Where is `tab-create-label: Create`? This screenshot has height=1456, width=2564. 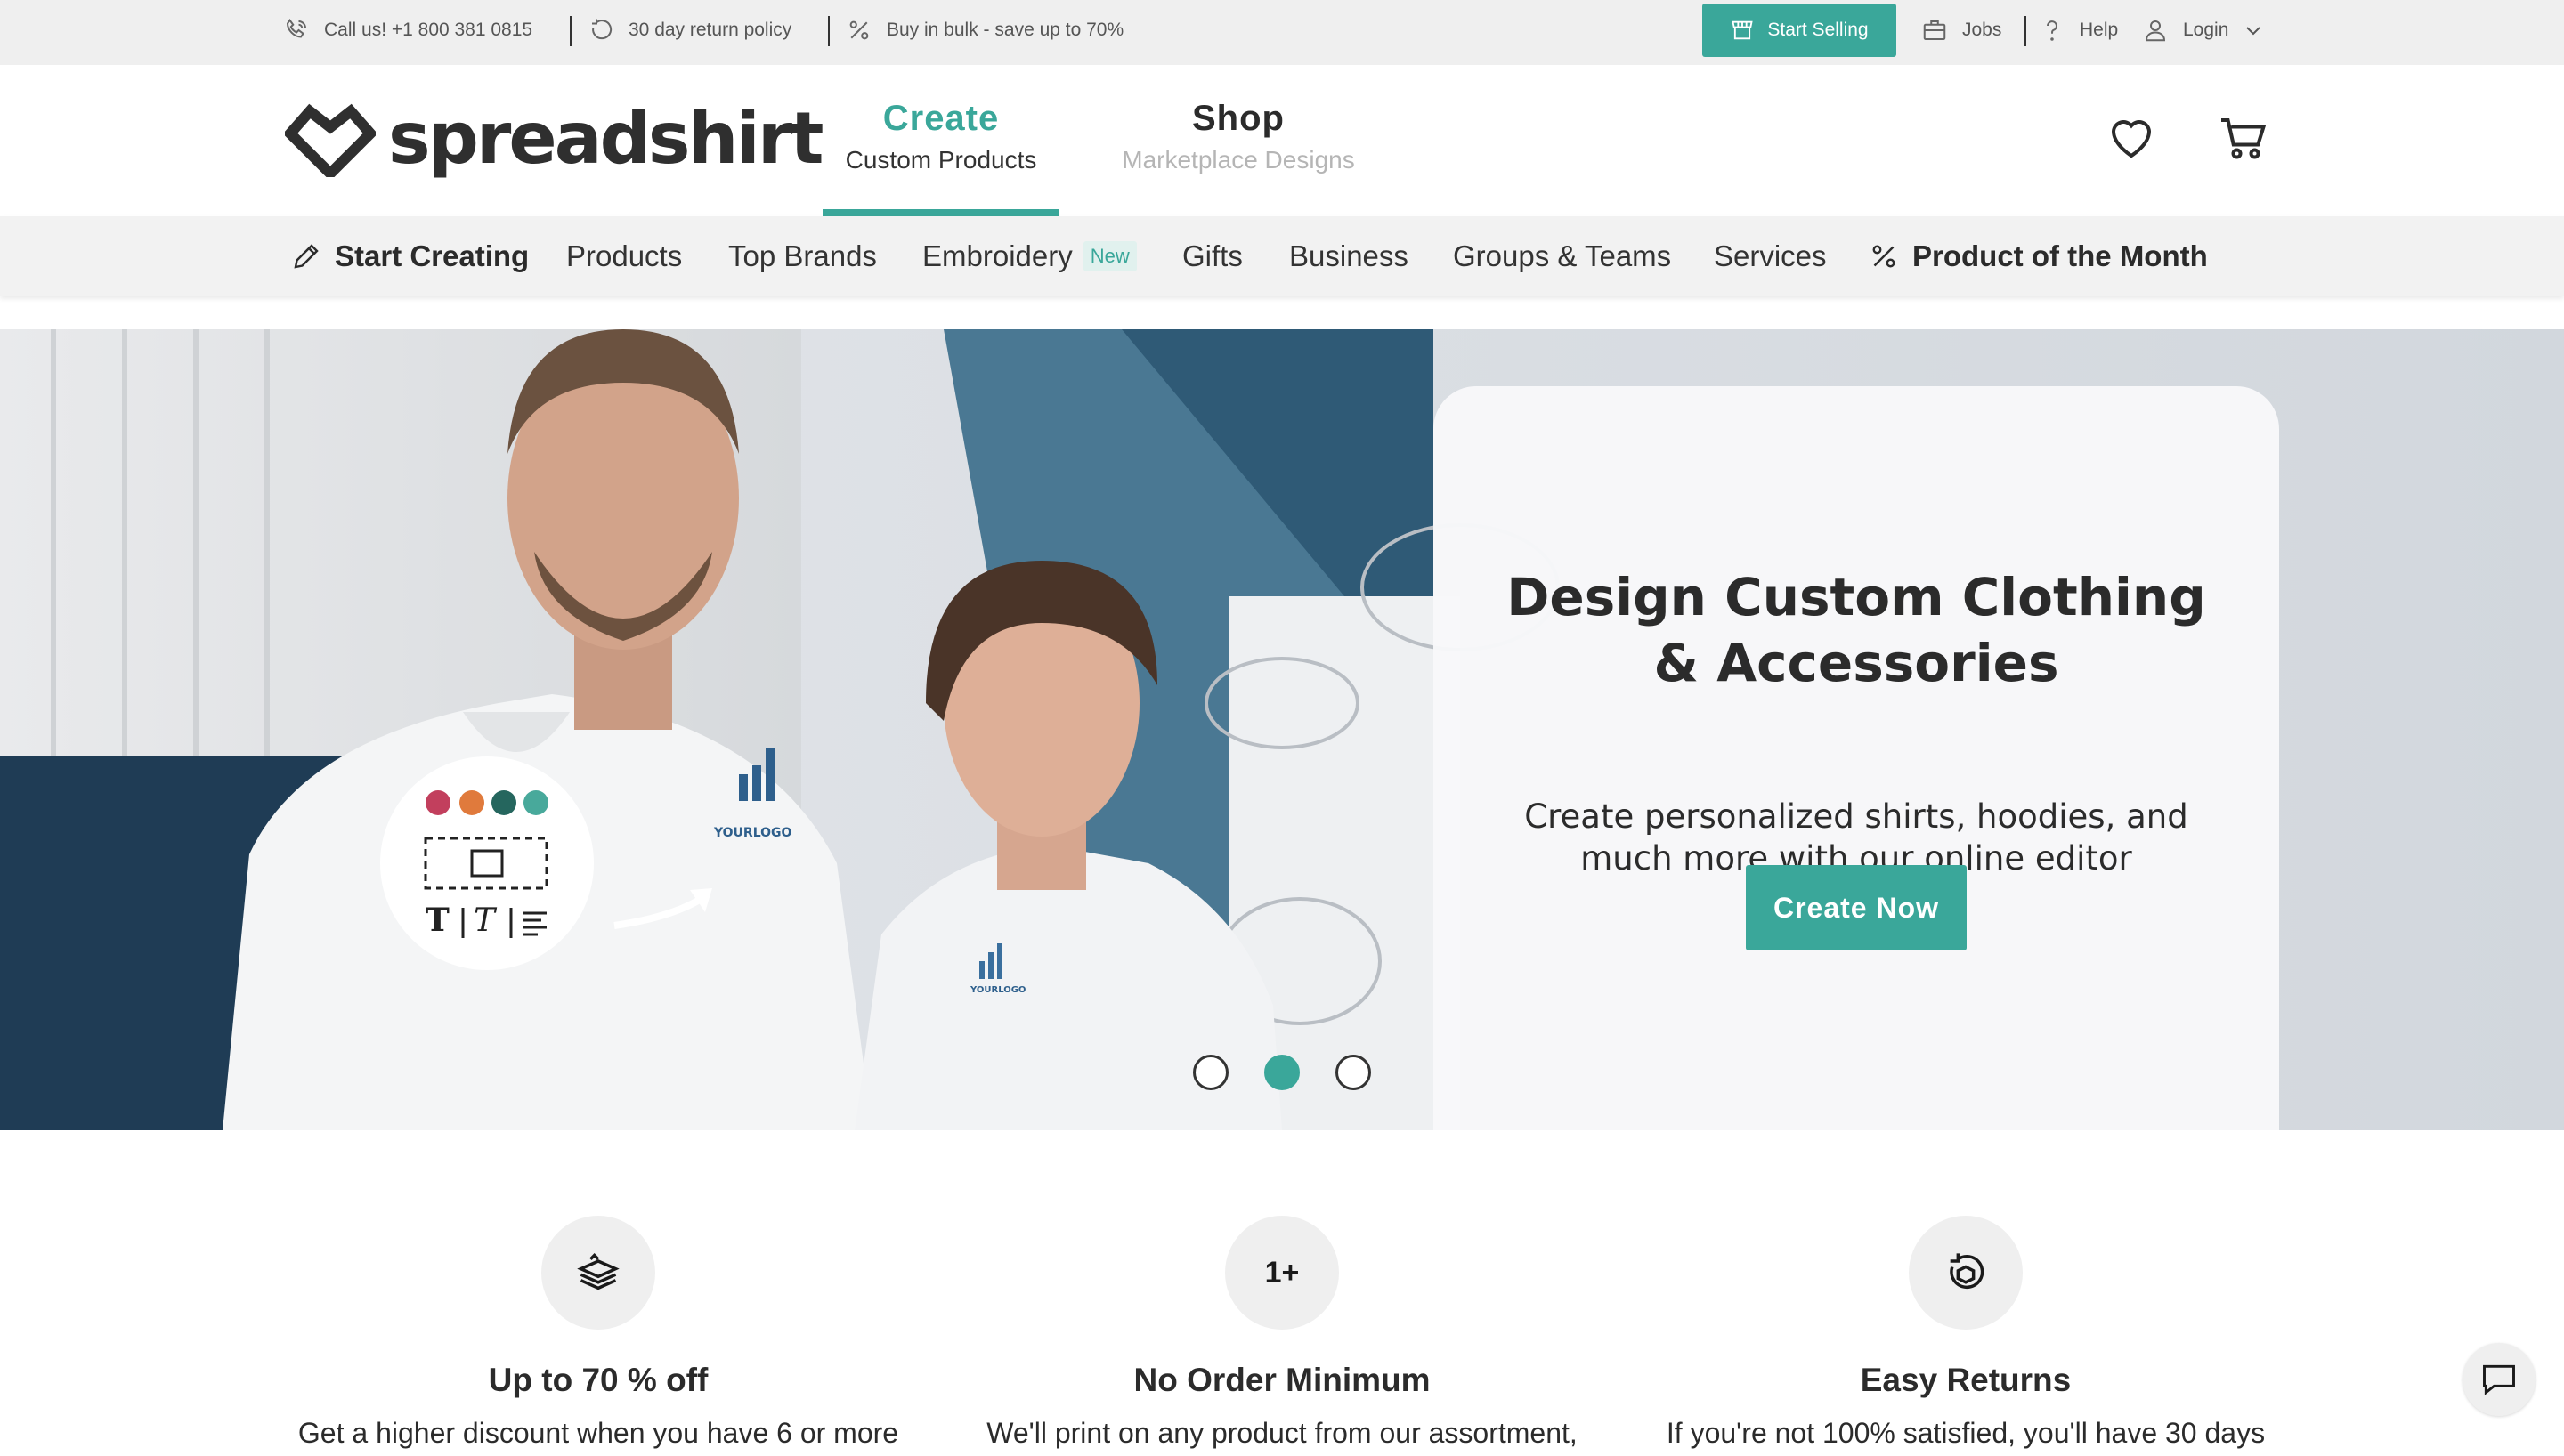 tab-create-label: Create is located at coordinates (941, 119).